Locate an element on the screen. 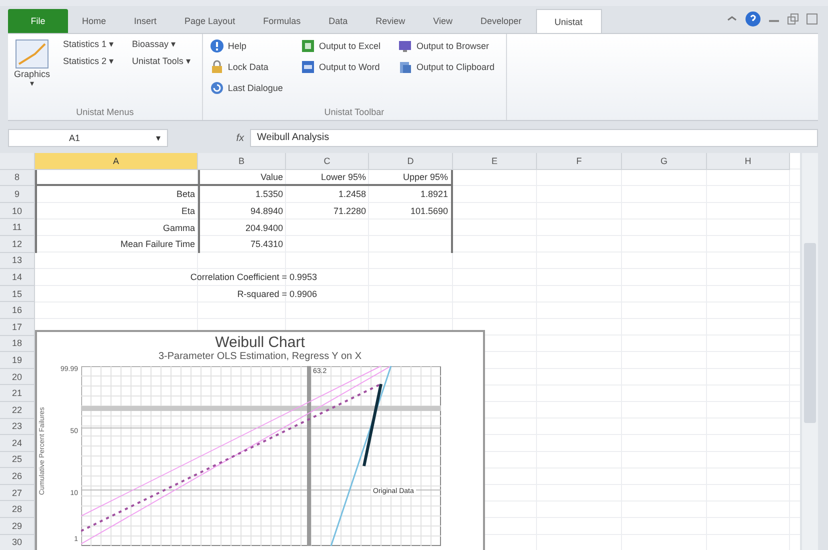 The image size is (828, 550). chart-icon is located at coordinates (32, 54).